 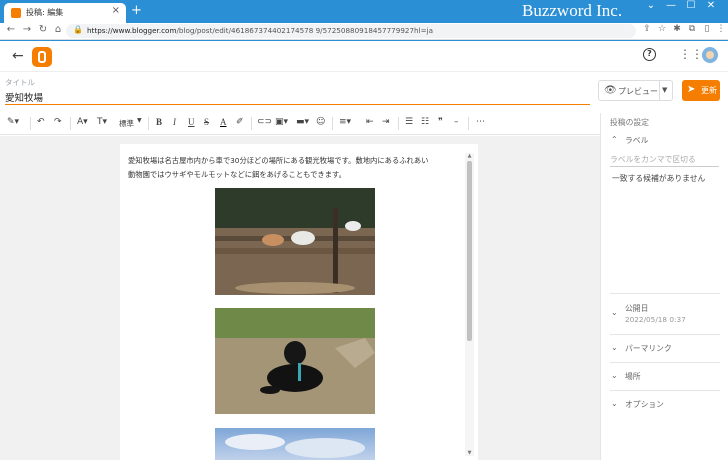 I want to click on app-header: ← ? ⋮⋮⋮, so click(x=364, y=56).